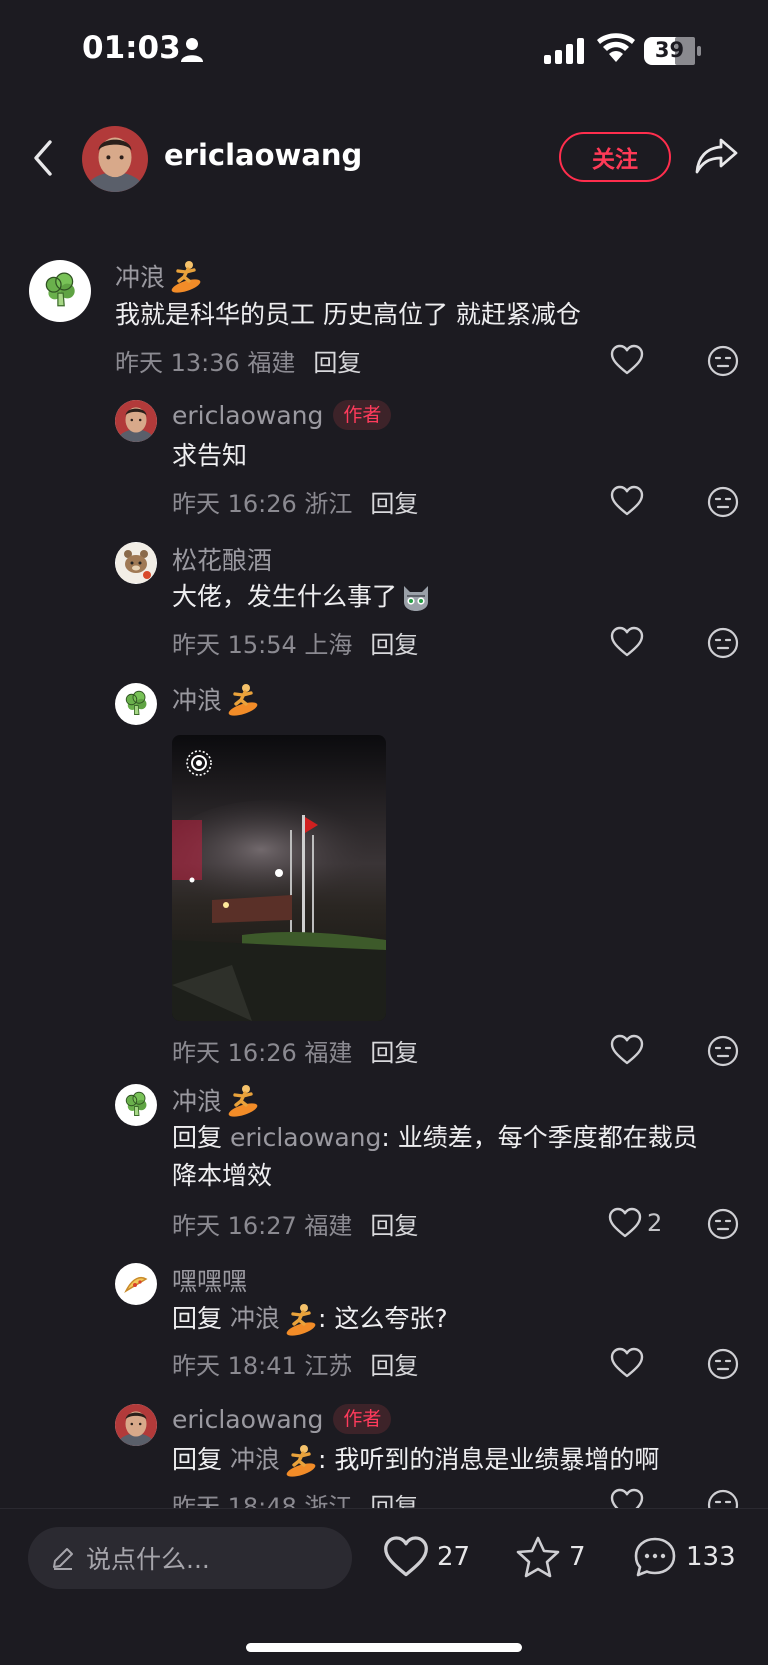  What do you see at coordinates (262, 645) in the screenshot?
I see `comment-time: 昨天 15:54 上海` at bounding box center [262, 645].